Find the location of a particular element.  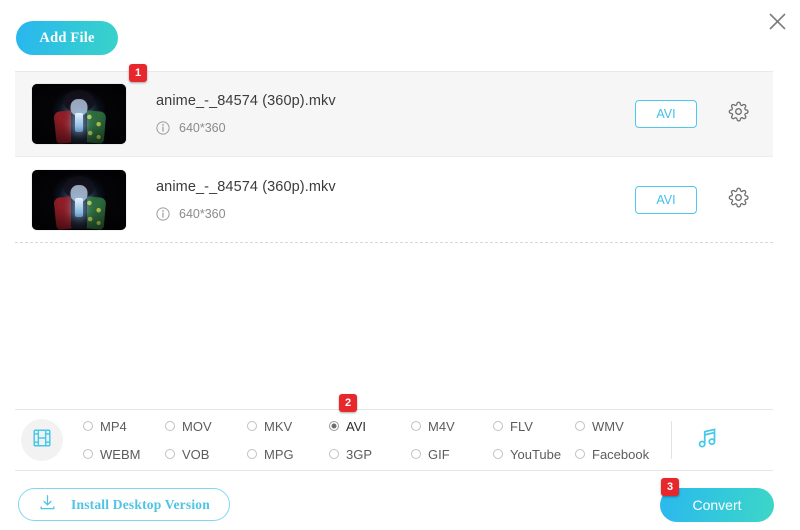

video-category-button is located at coordinates (42, 440).